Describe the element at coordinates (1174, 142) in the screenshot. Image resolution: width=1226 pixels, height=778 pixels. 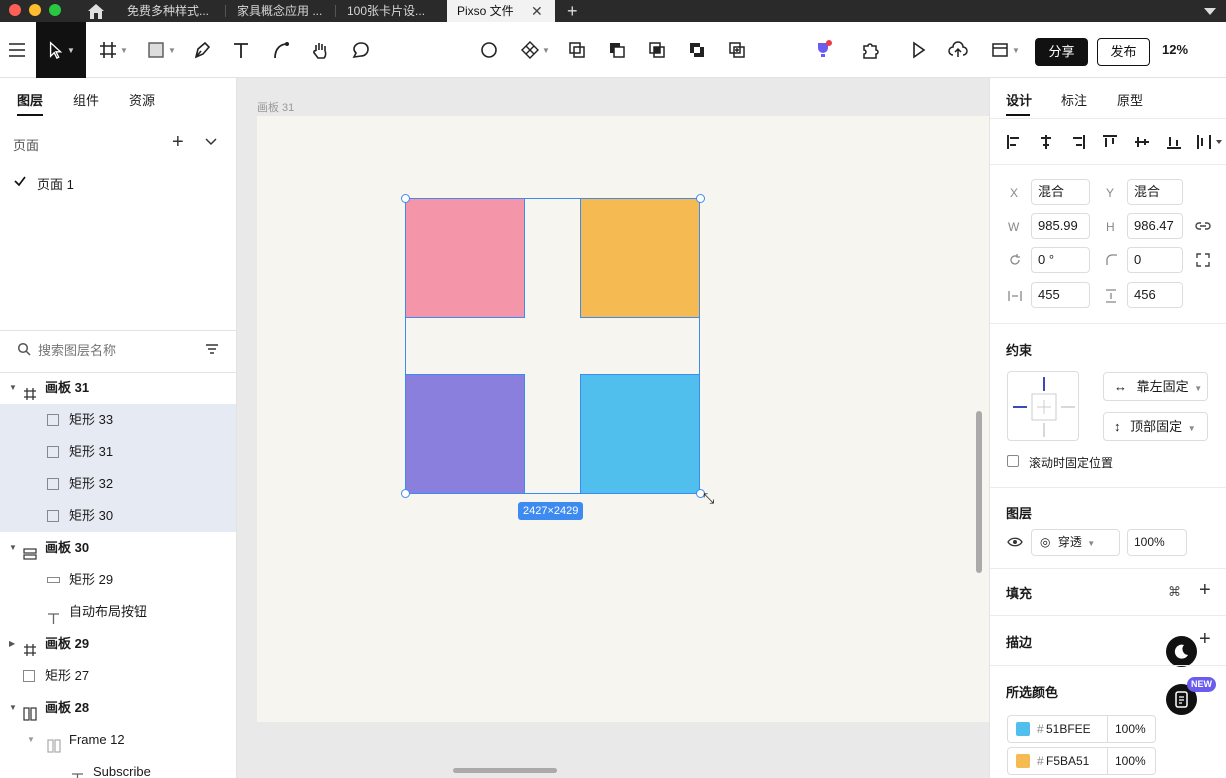
I see `align-bottom-icon` at that location.